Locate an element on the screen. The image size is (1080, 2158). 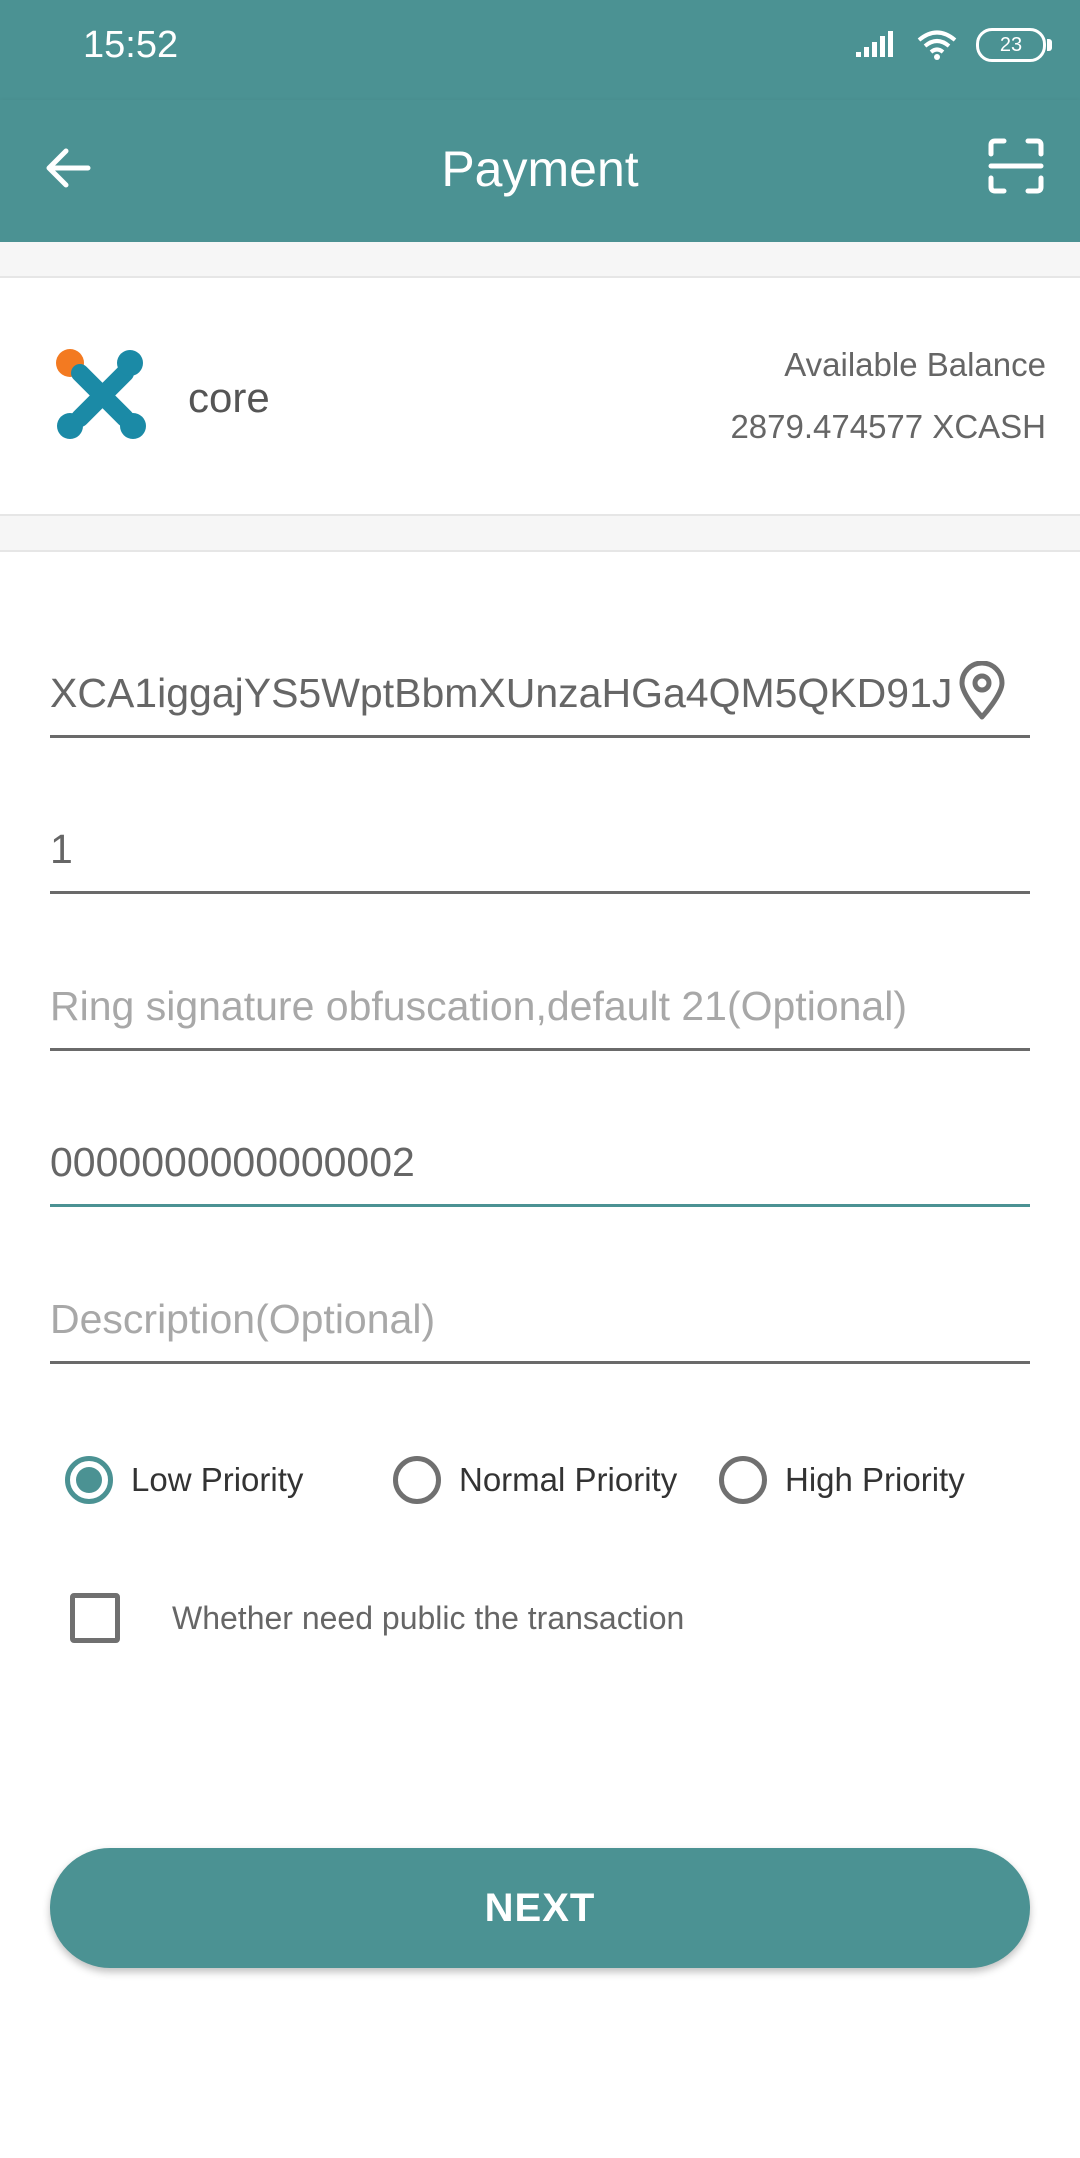
public-transaction-row: Whether need public the transaction is located at coordinates (377, 1618).